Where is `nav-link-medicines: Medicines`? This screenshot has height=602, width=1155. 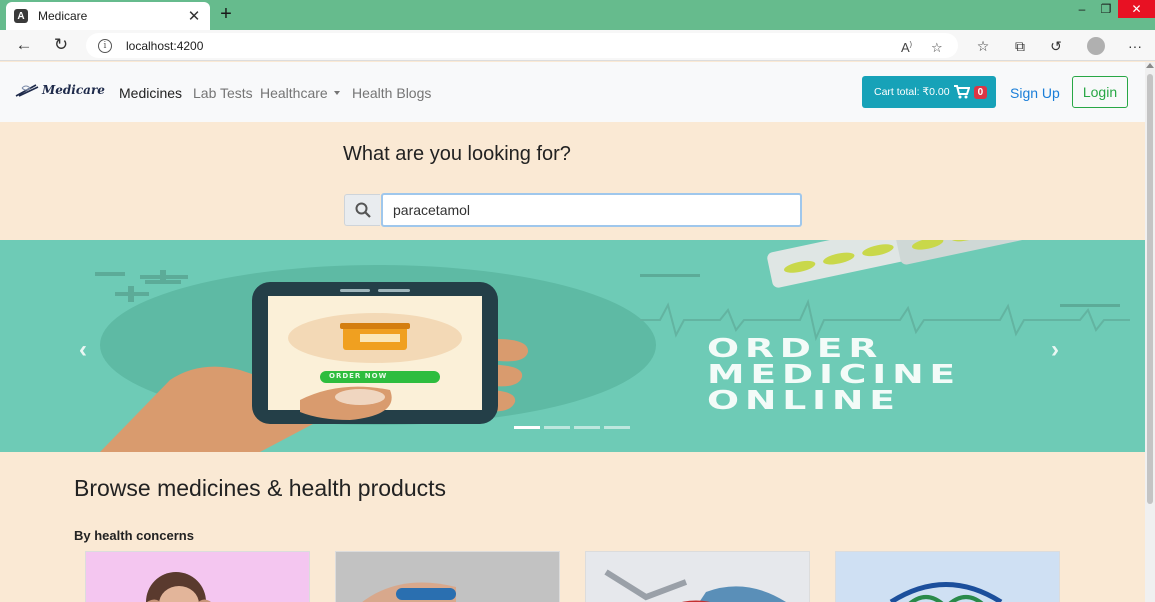
nav-link-medicines: Medicines is located at coordinates (150, 93).